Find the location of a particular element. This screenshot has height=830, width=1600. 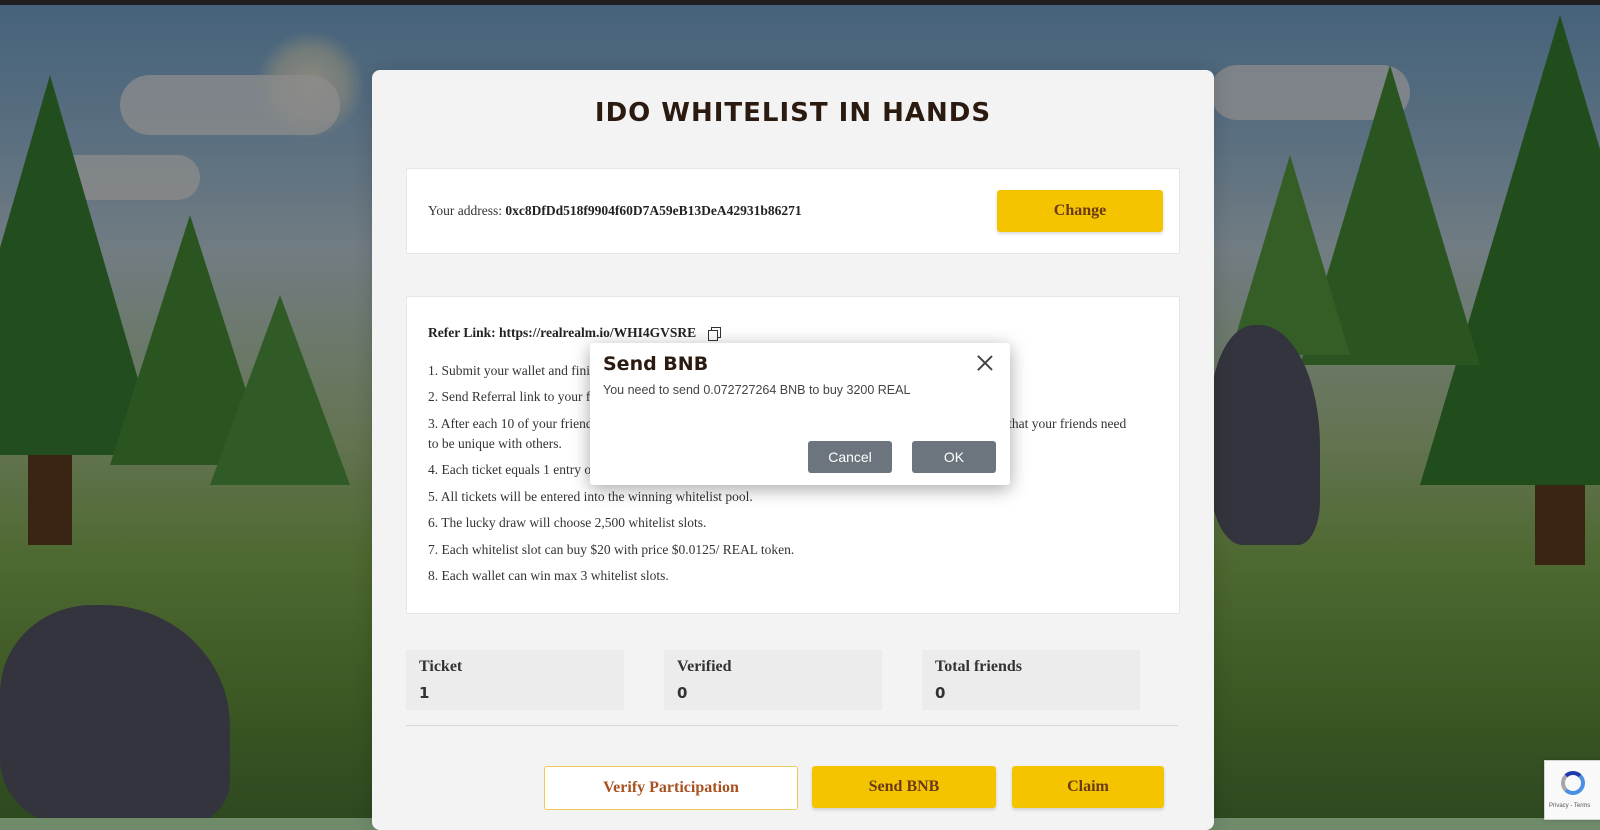

recaptcha-icon is located at coordinates (1573, 783).